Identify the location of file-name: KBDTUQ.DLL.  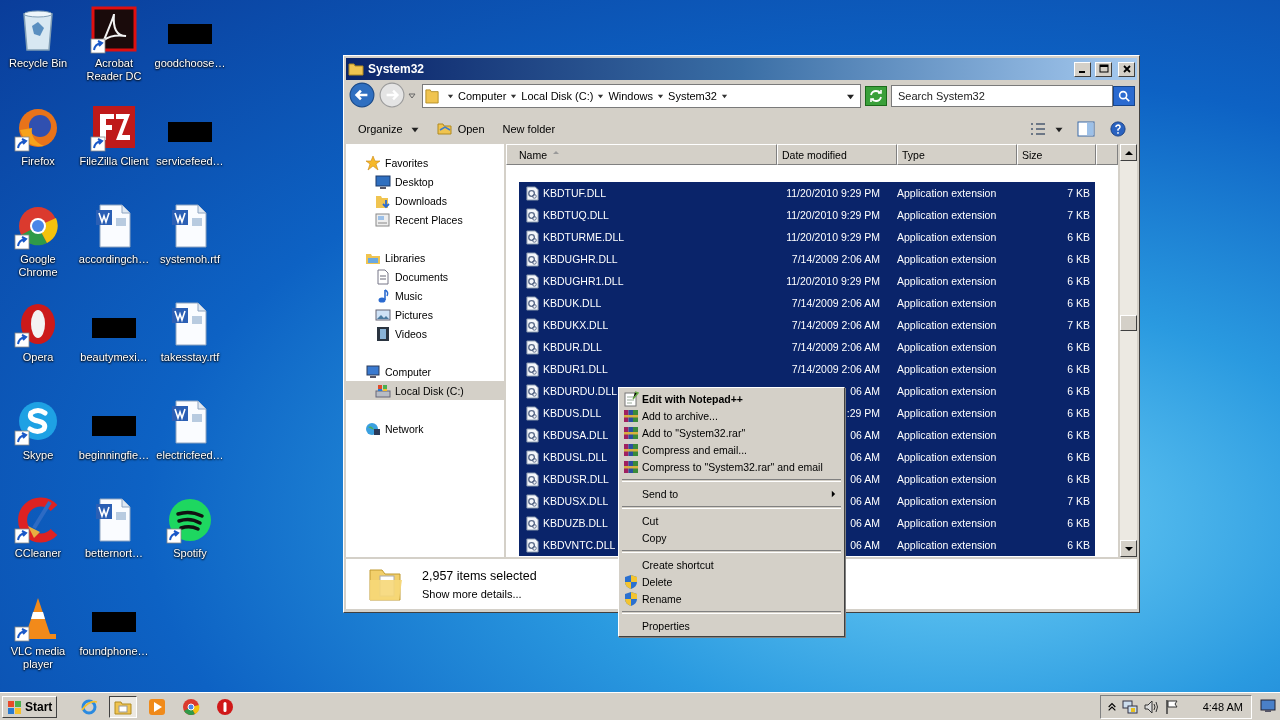
(576, 215).